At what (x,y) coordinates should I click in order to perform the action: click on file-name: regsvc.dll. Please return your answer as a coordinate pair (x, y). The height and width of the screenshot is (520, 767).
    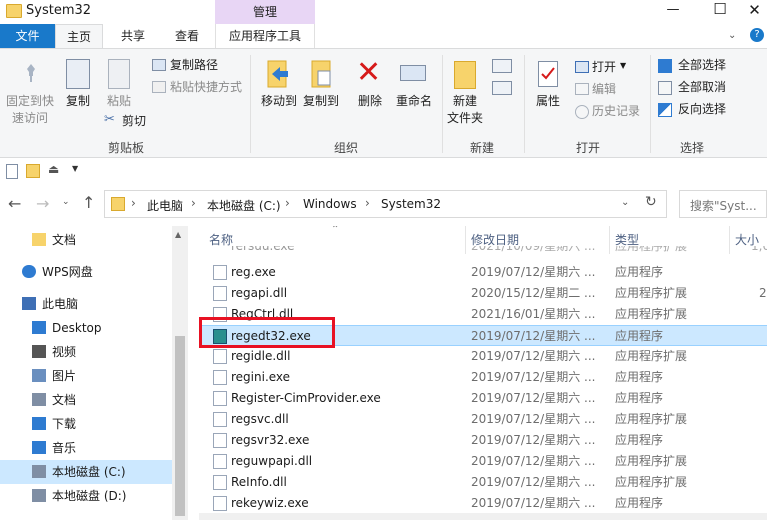
    Looking at the image, I should click on (260, 419).